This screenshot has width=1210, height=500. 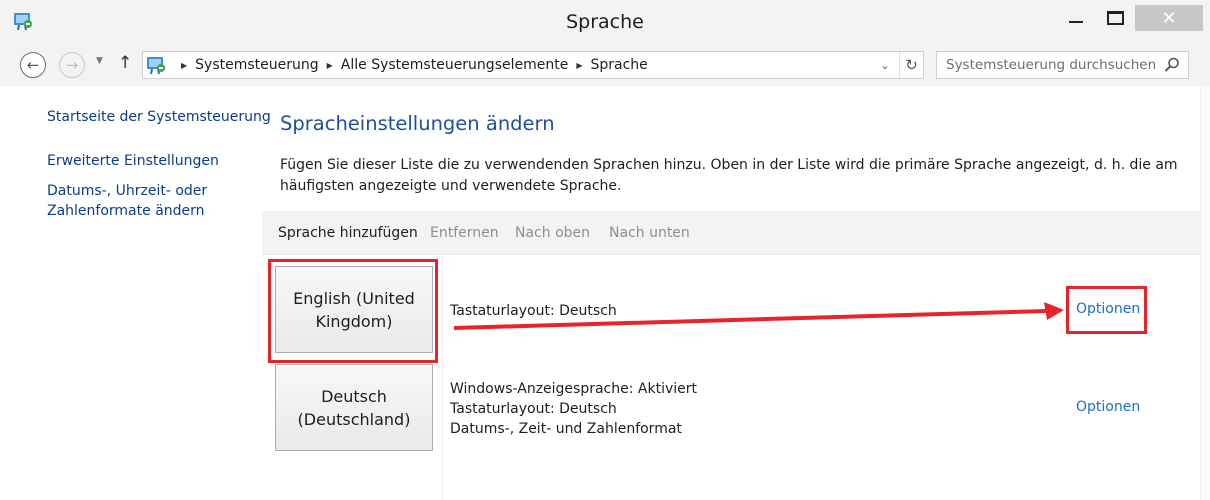 I want to click on maximize-icon, so click(x=1115, y=18).